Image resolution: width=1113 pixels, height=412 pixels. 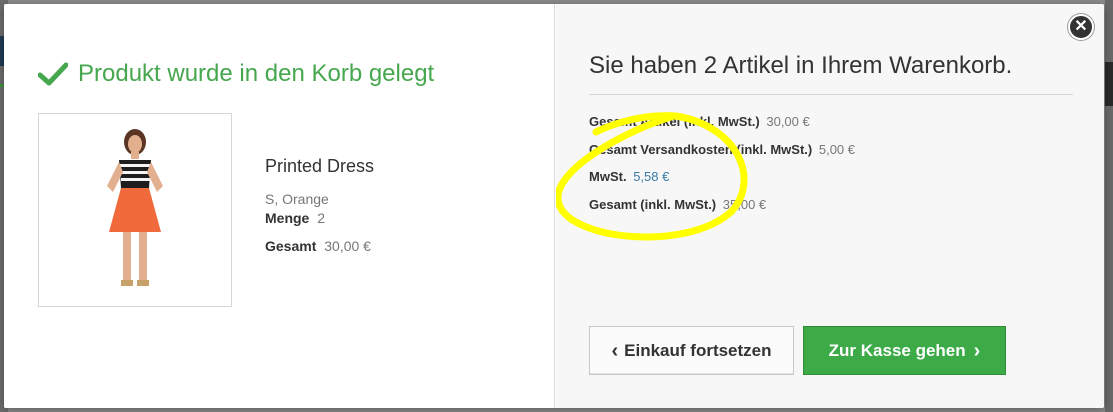 I want to click on check-icon, so click(x=53, y=74).